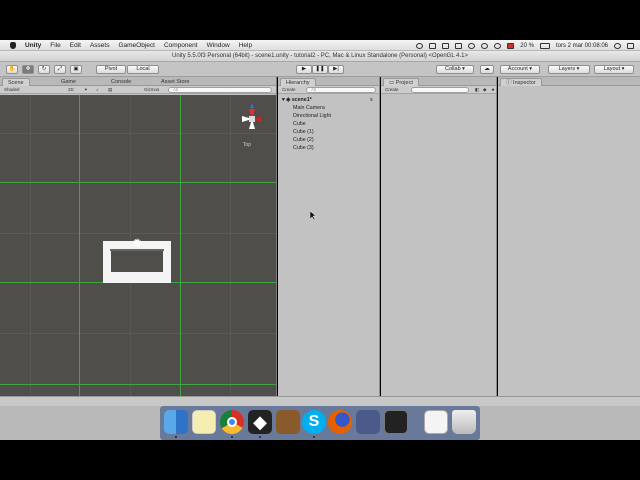  I want to click on status-area: 20 % tors 2 mar 00:08:06, so click(525, 45).